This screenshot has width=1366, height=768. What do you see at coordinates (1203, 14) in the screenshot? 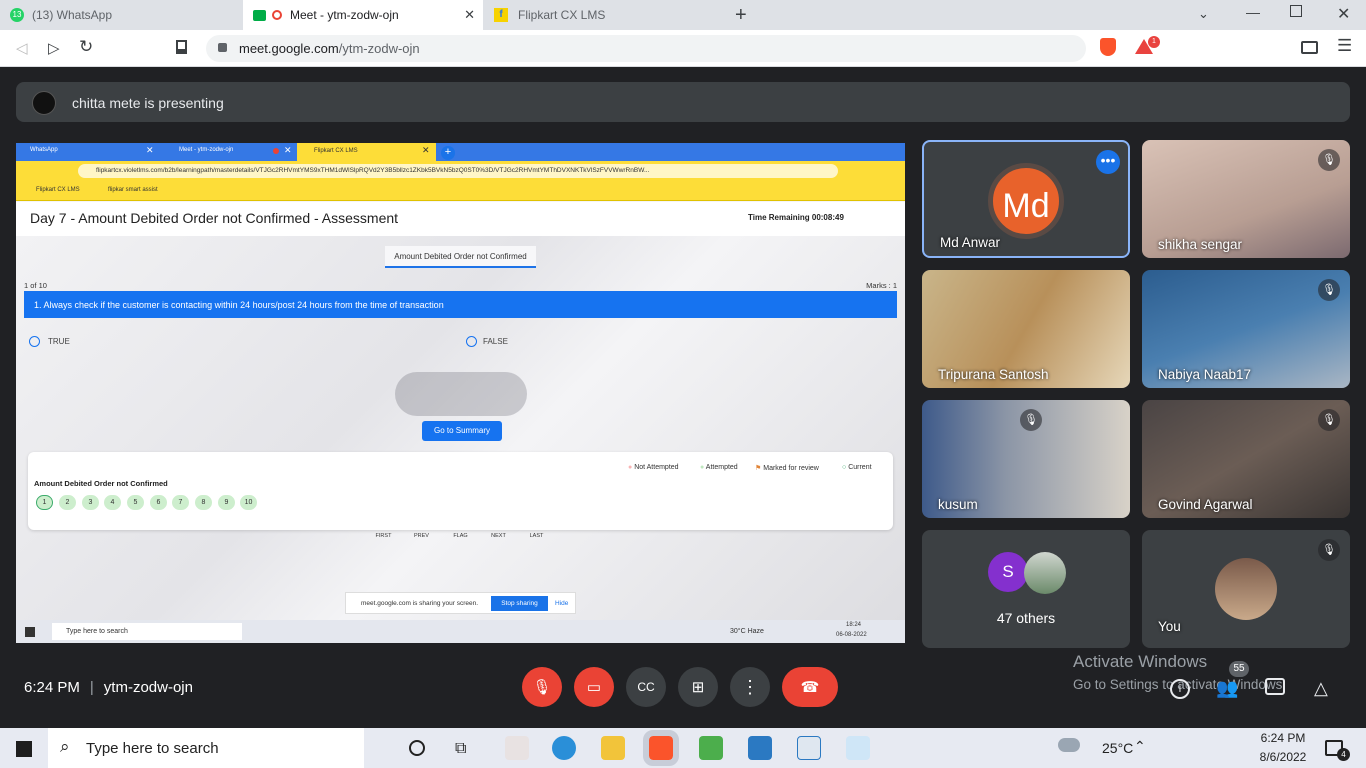
I see `tab-search-icon: ⌄` at bounding box center [1203, 14].